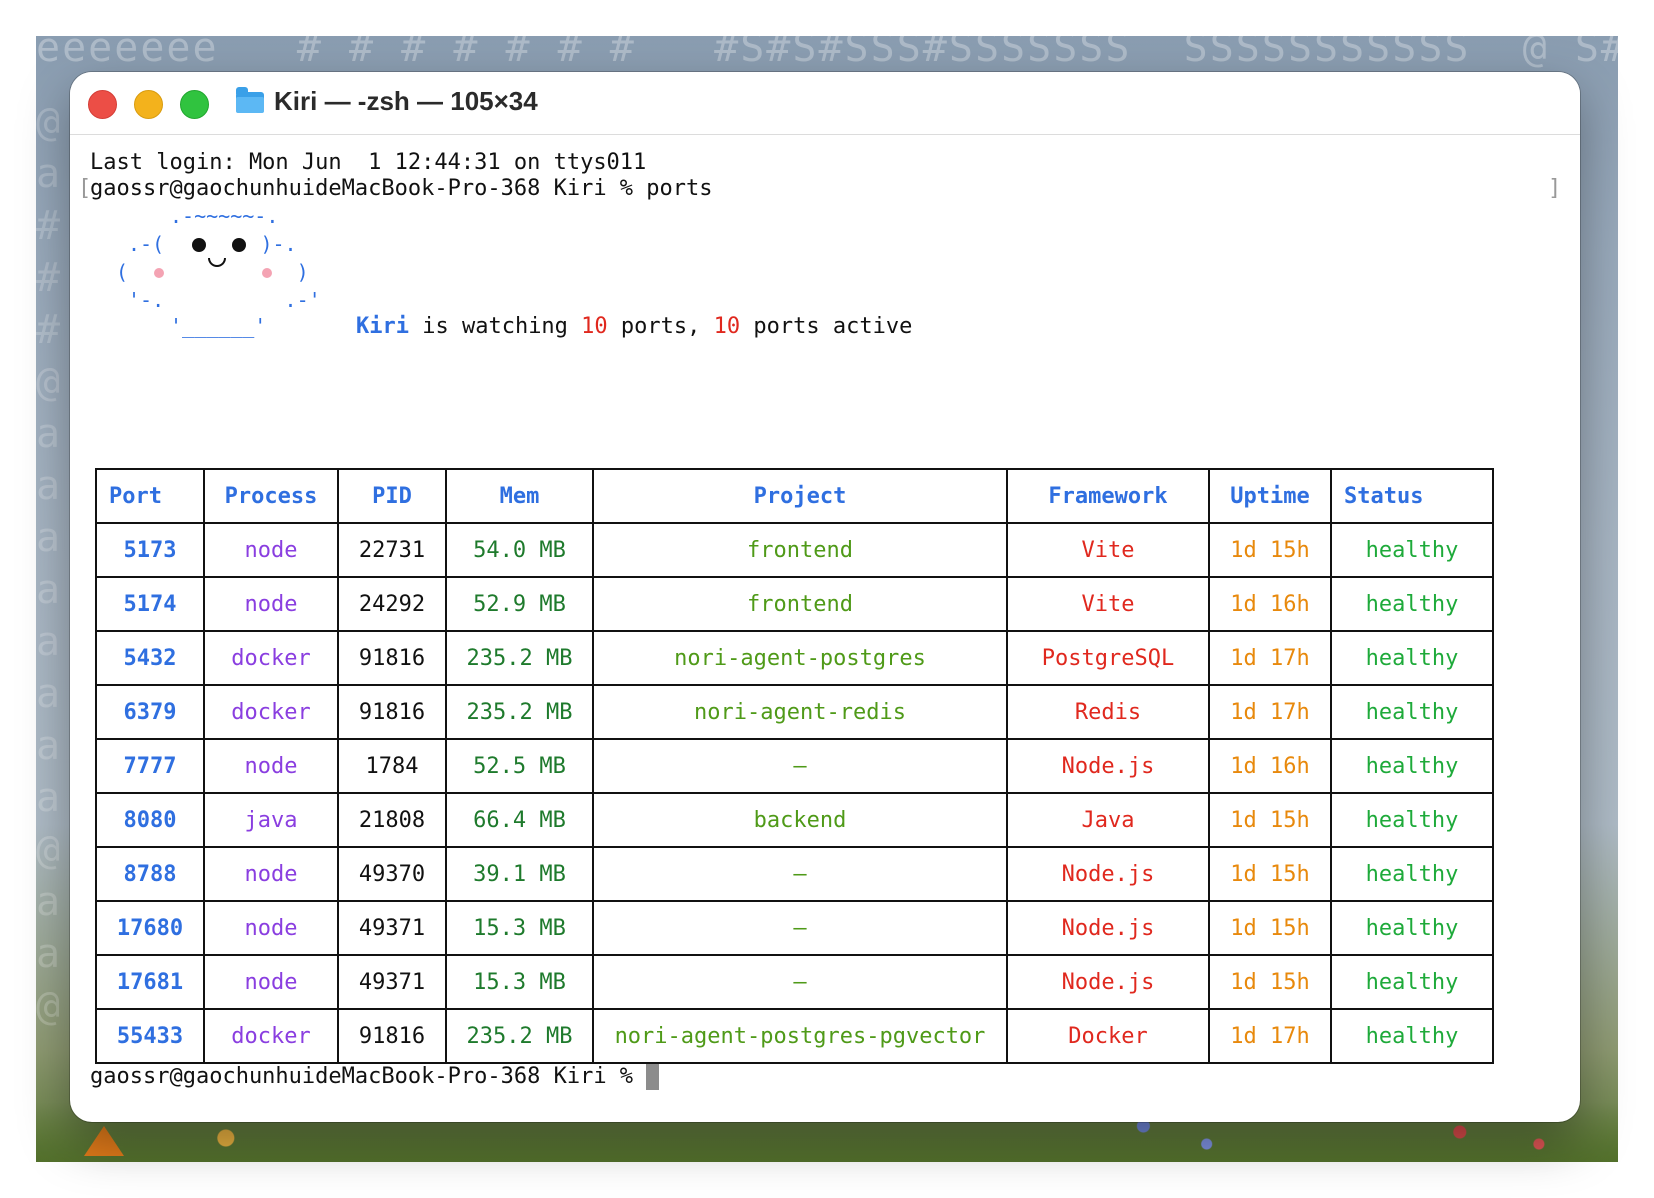 This screenshot has height=1198, width=1654. I want to click on pid-cell: 22731, so click(392, 550).